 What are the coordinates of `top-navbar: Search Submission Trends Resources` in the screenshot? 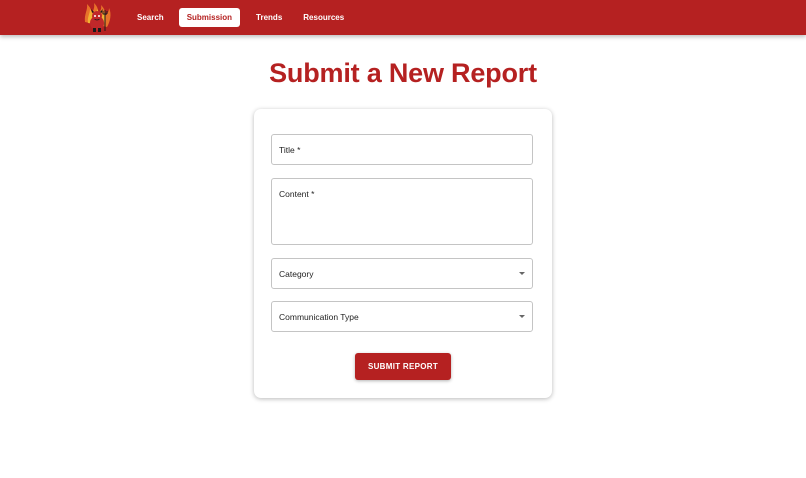 It's located at (403, 17).